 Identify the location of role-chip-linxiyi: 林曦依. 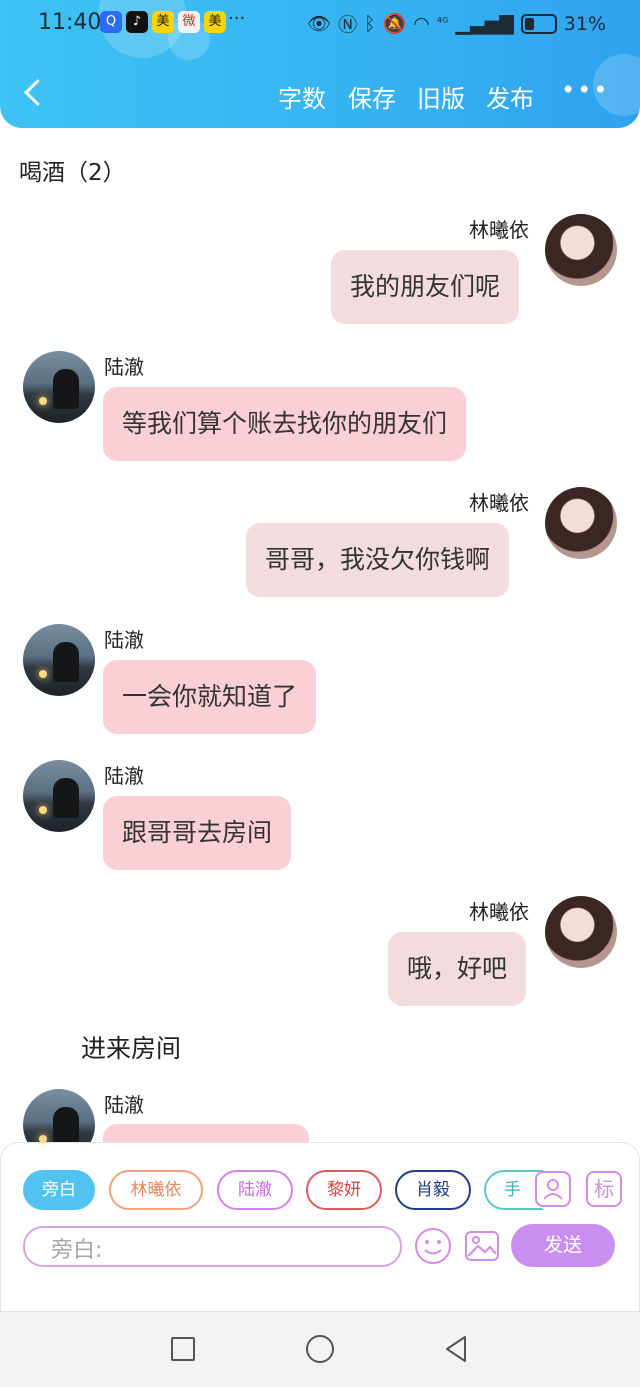
(156, 1190).